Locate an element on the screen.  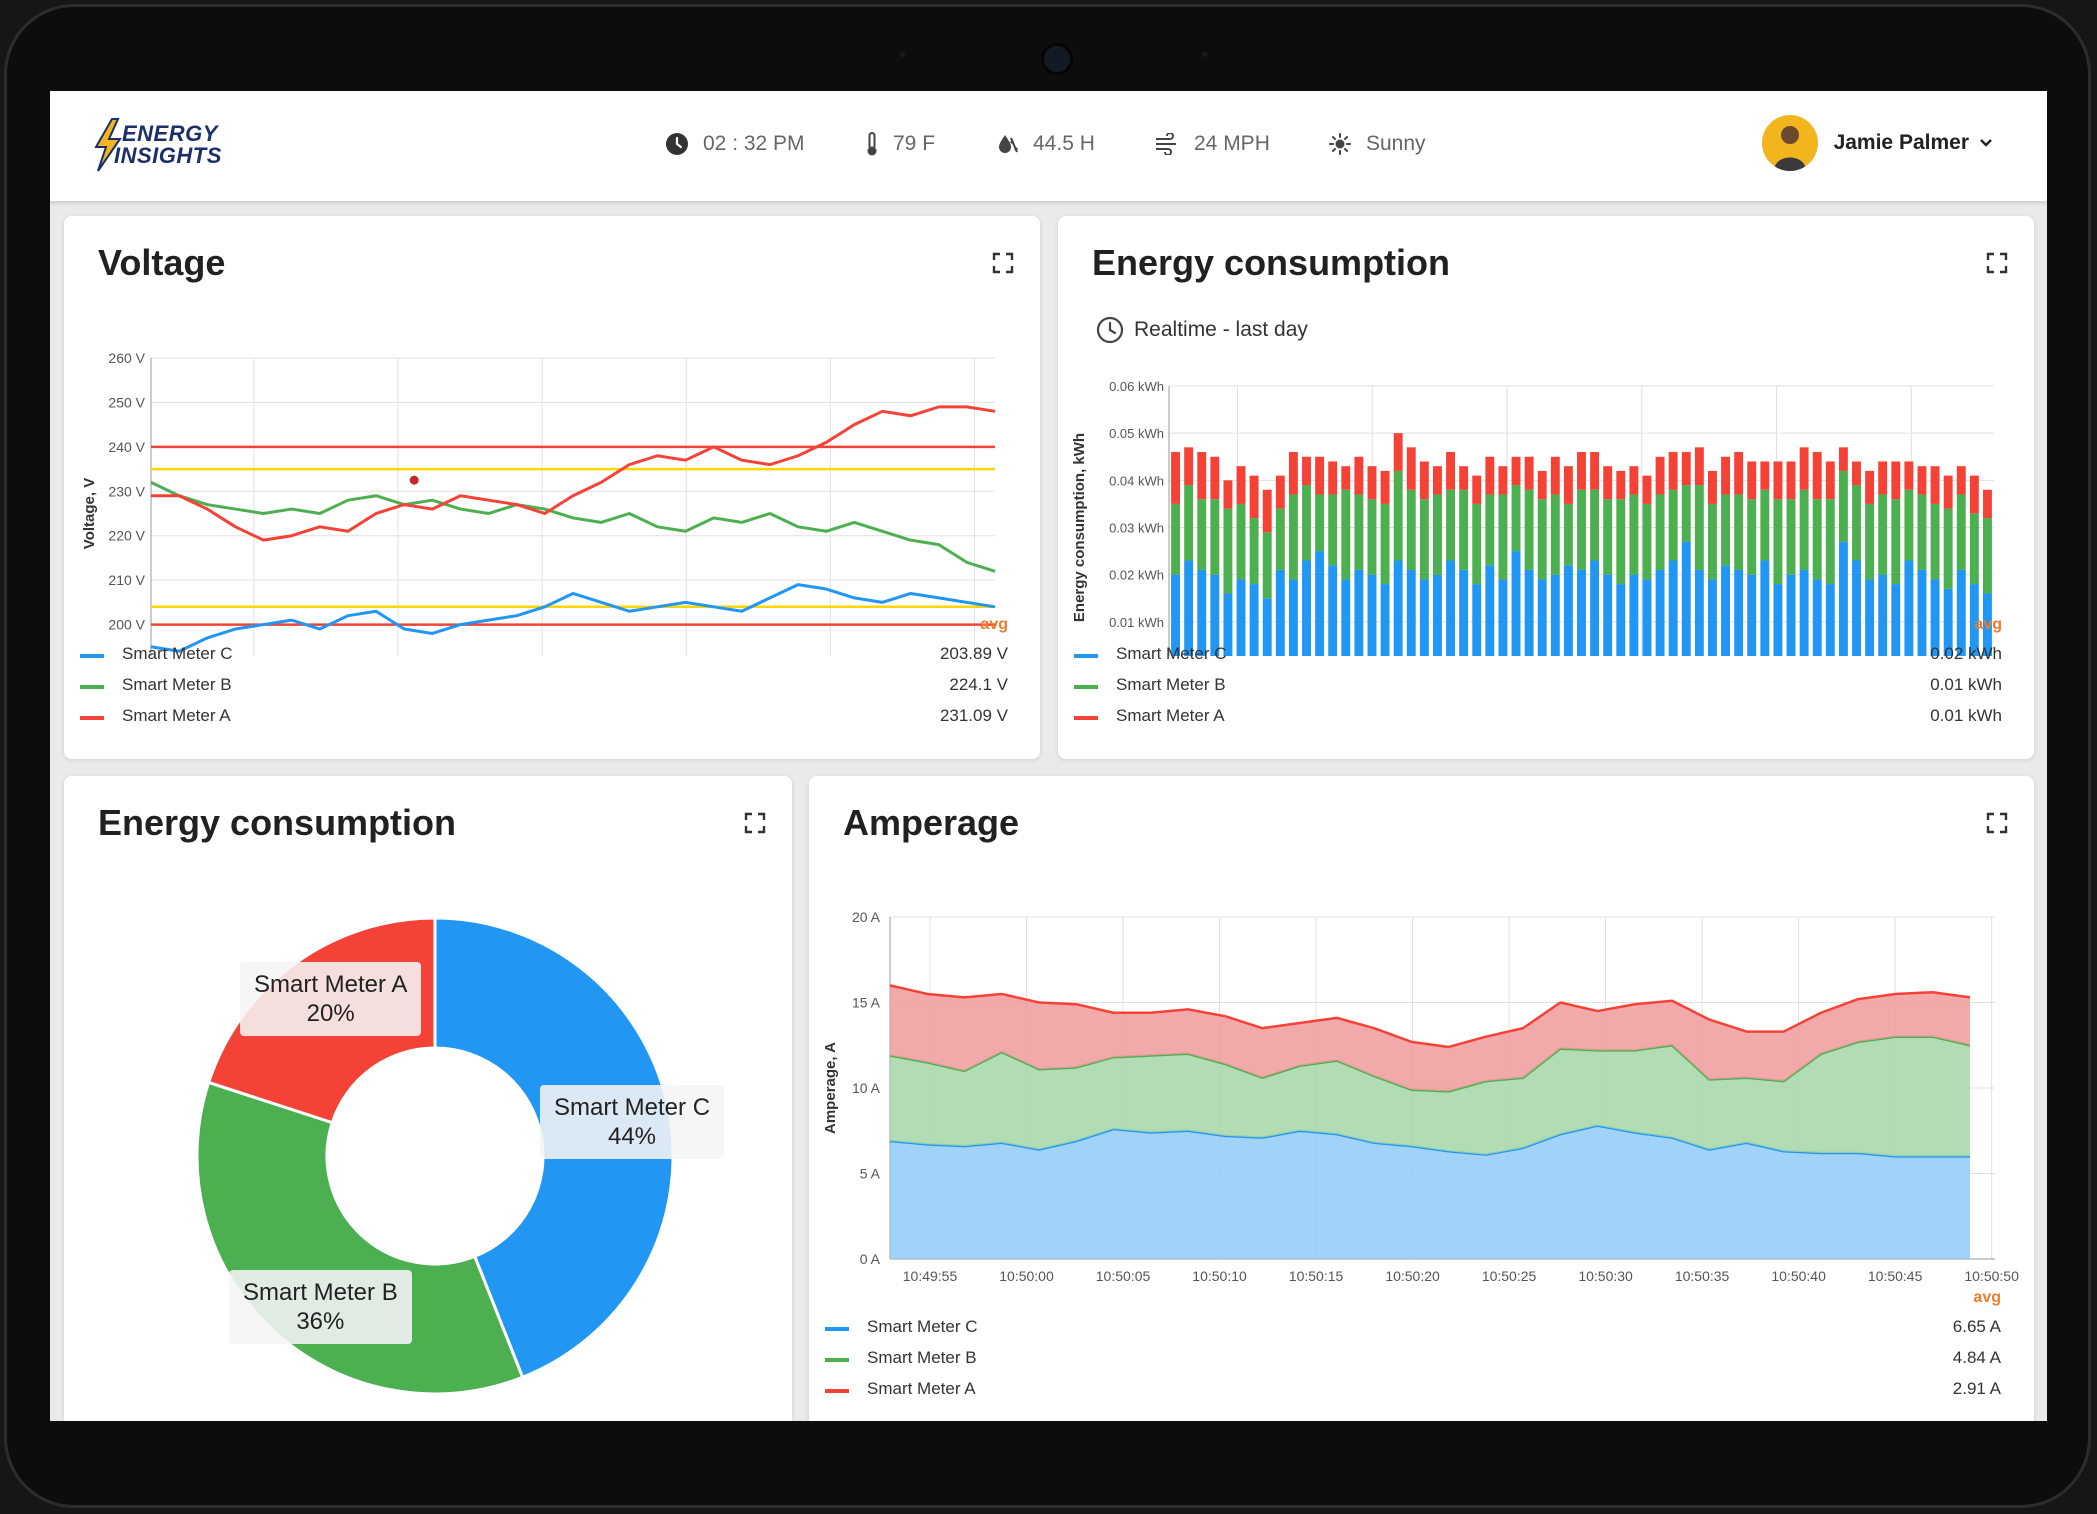
pie-label-meter-b: Smart Meter B 36% is located at coordinates (320, 1307).